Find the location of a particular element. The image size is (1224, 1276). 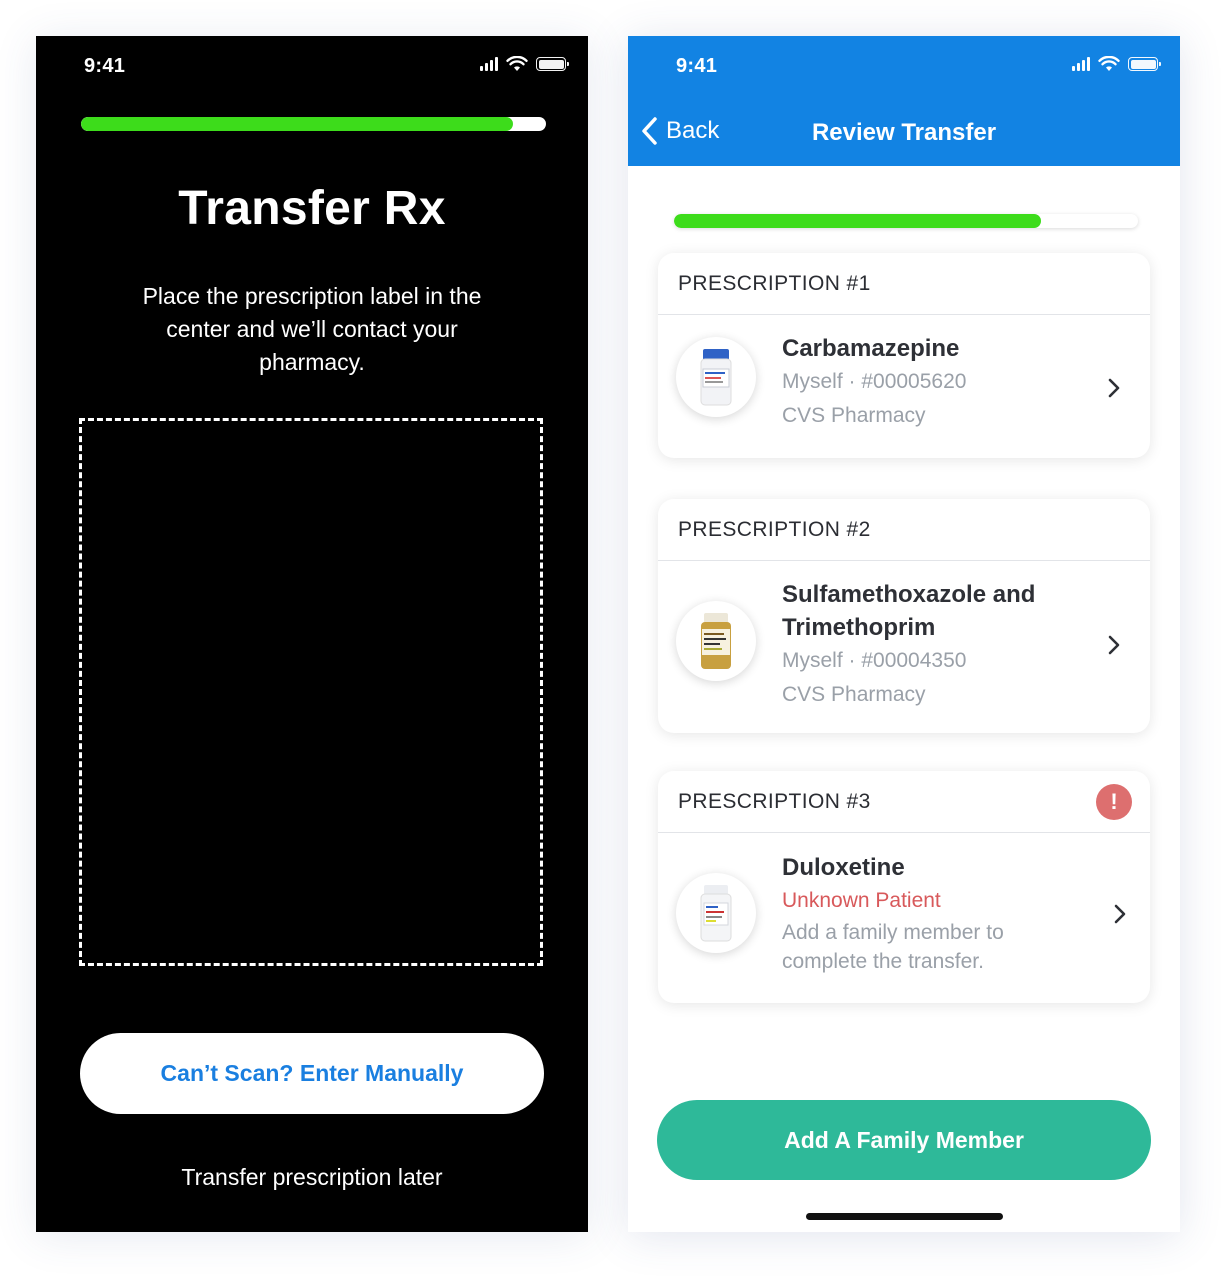

patient-line: Myself · #00005620 is located at coordinates (874, 381).